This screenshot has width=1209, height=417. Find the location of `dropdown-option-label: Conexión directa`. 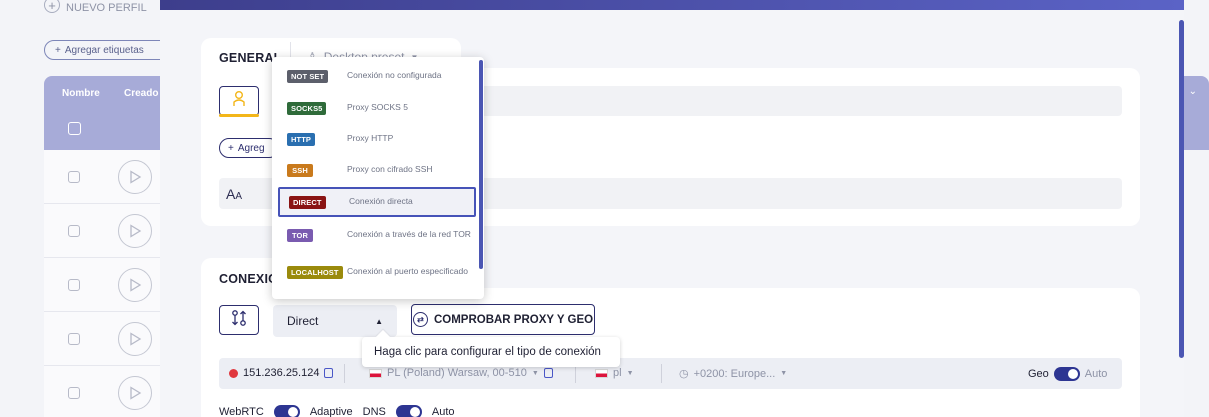

dropdown-option-label: Conexión directa is located at coordinates (381, 201).